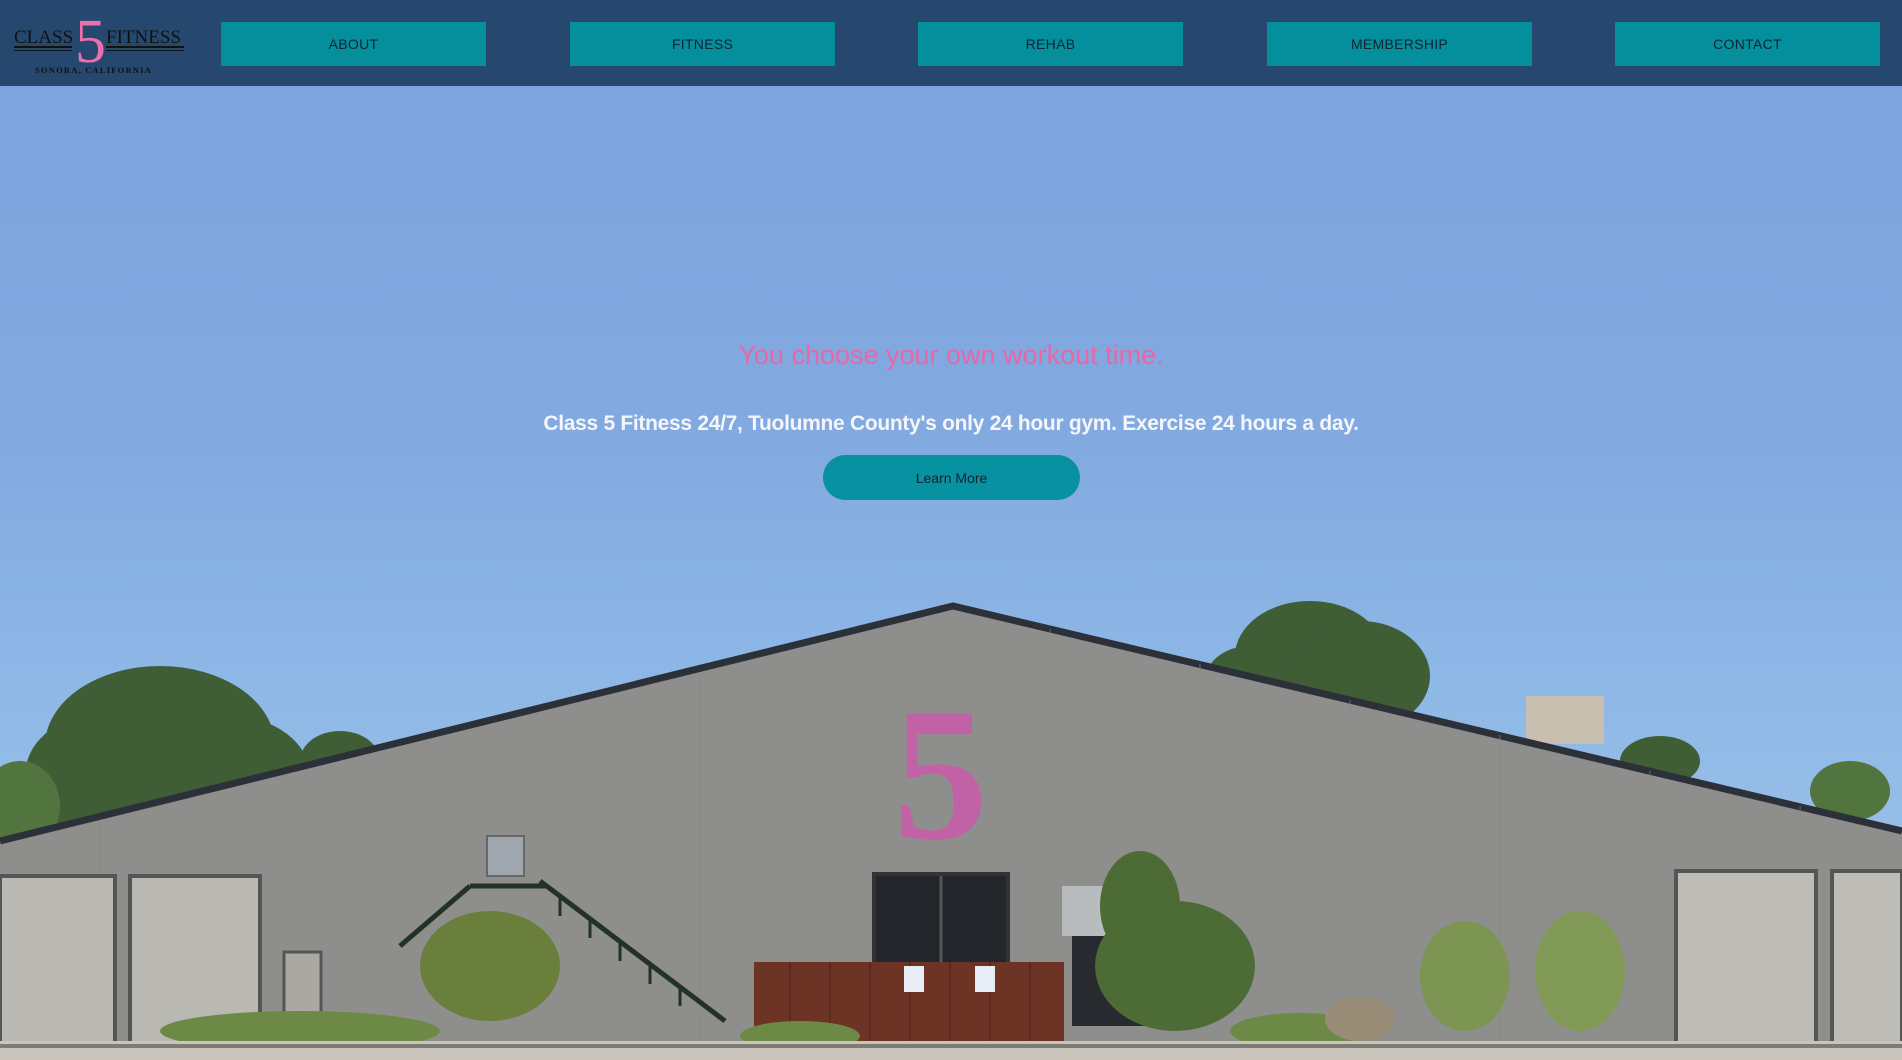 This screenshot has height=1060, width=1902. What do you see at coordinates (951, 355) in the screenshot?
I see `hero-headline: You choose your own workout time.` at bounding box center [951, 355].